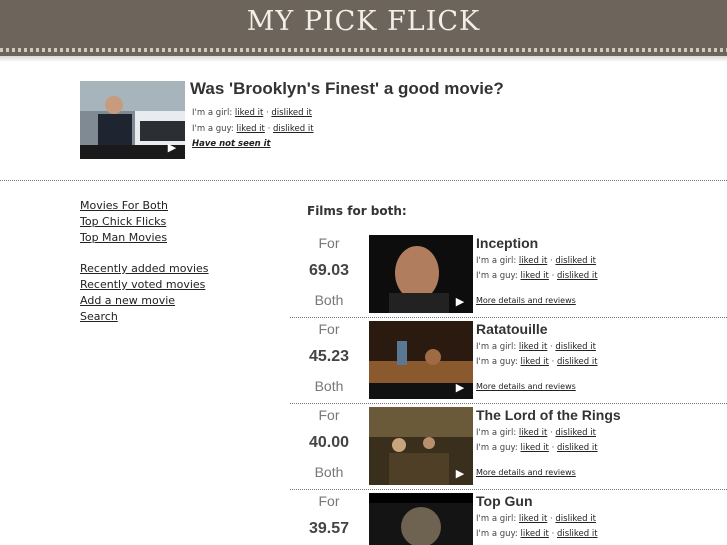 The width and height of the screenshot is (727, 545). I want to click on nav-top-chick-flicks: Top Chick Flicks, so click(123, 221).